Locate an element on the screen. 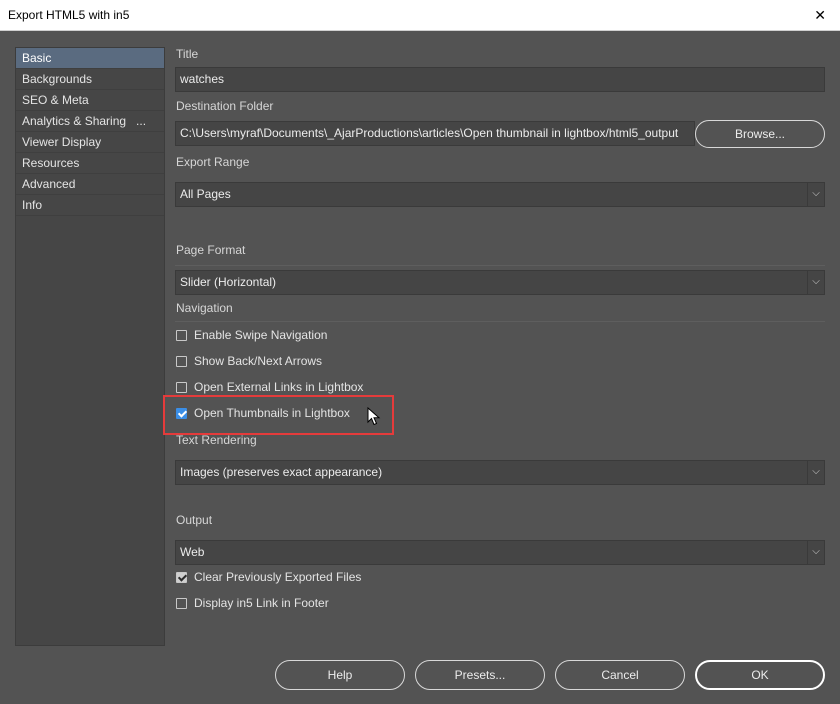 The height and width of the screenshot is (704, 840). destination-folder-label: Destination Folder is located at coordinates (225, 106).